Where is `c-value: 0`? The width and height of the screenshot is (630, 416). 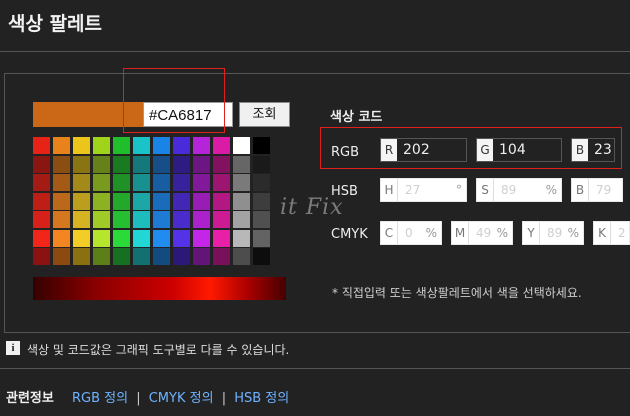
c-value: 0 is located at coordinates (409, 233).